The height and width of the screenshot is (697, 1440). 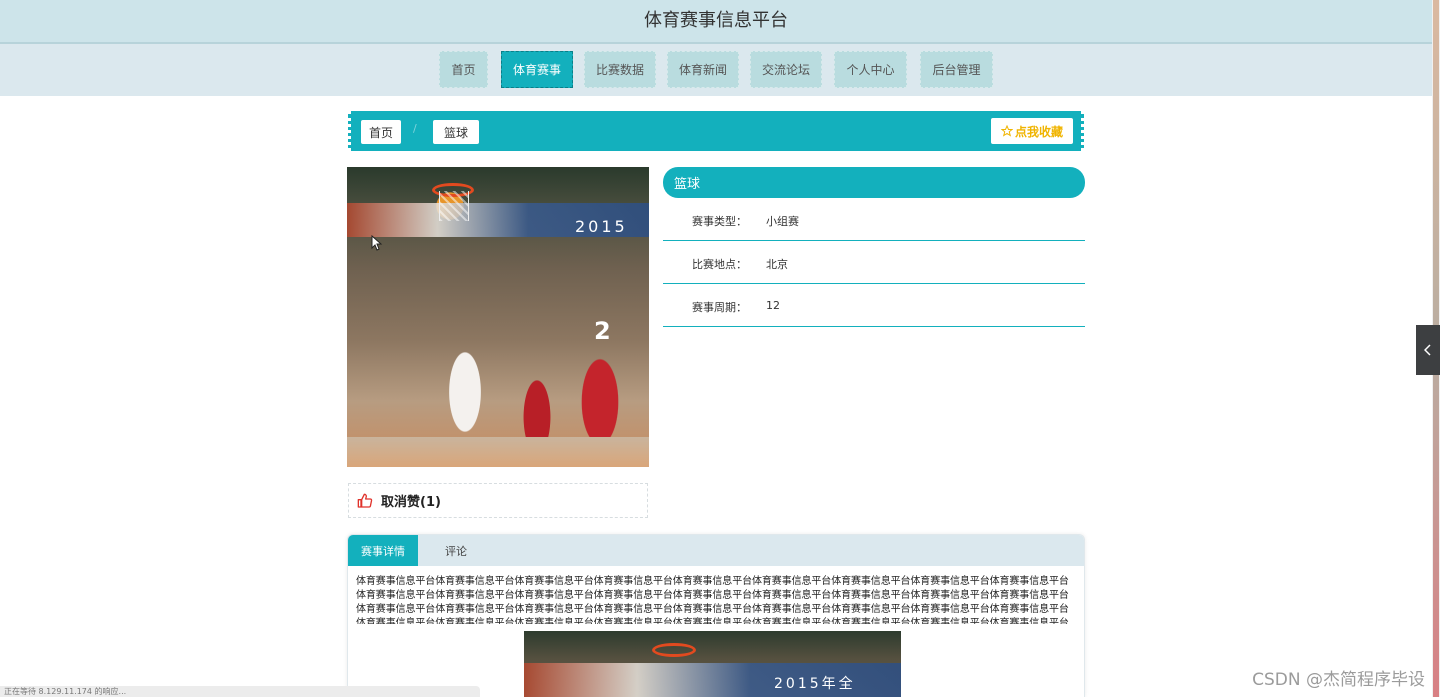 I want to click on basketball-net, so click(x=454, y=206).